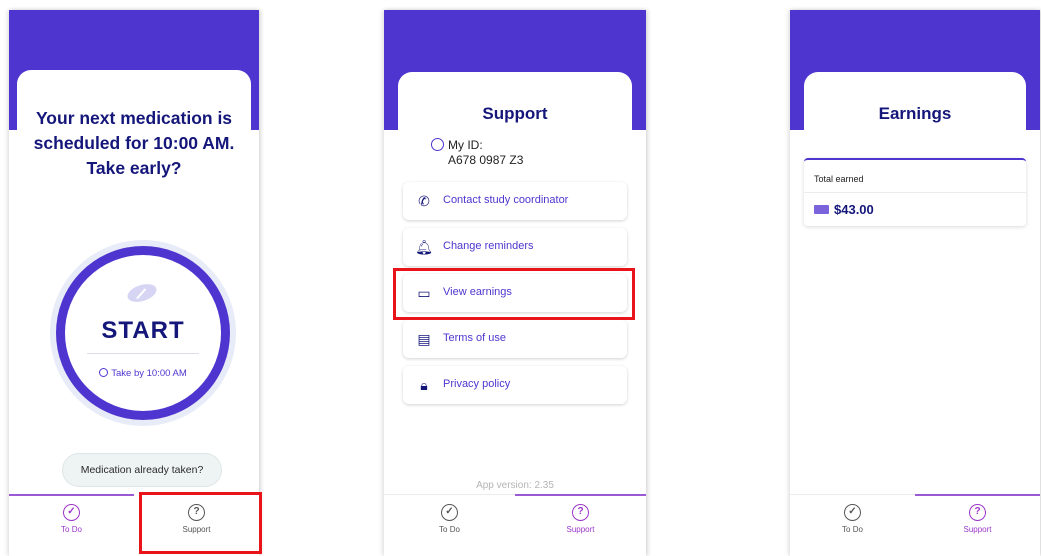  What do you see at coordinates (424, 201) in the screenshot?
I see `phone-icon: ✆` at bounding box center [424, 201].